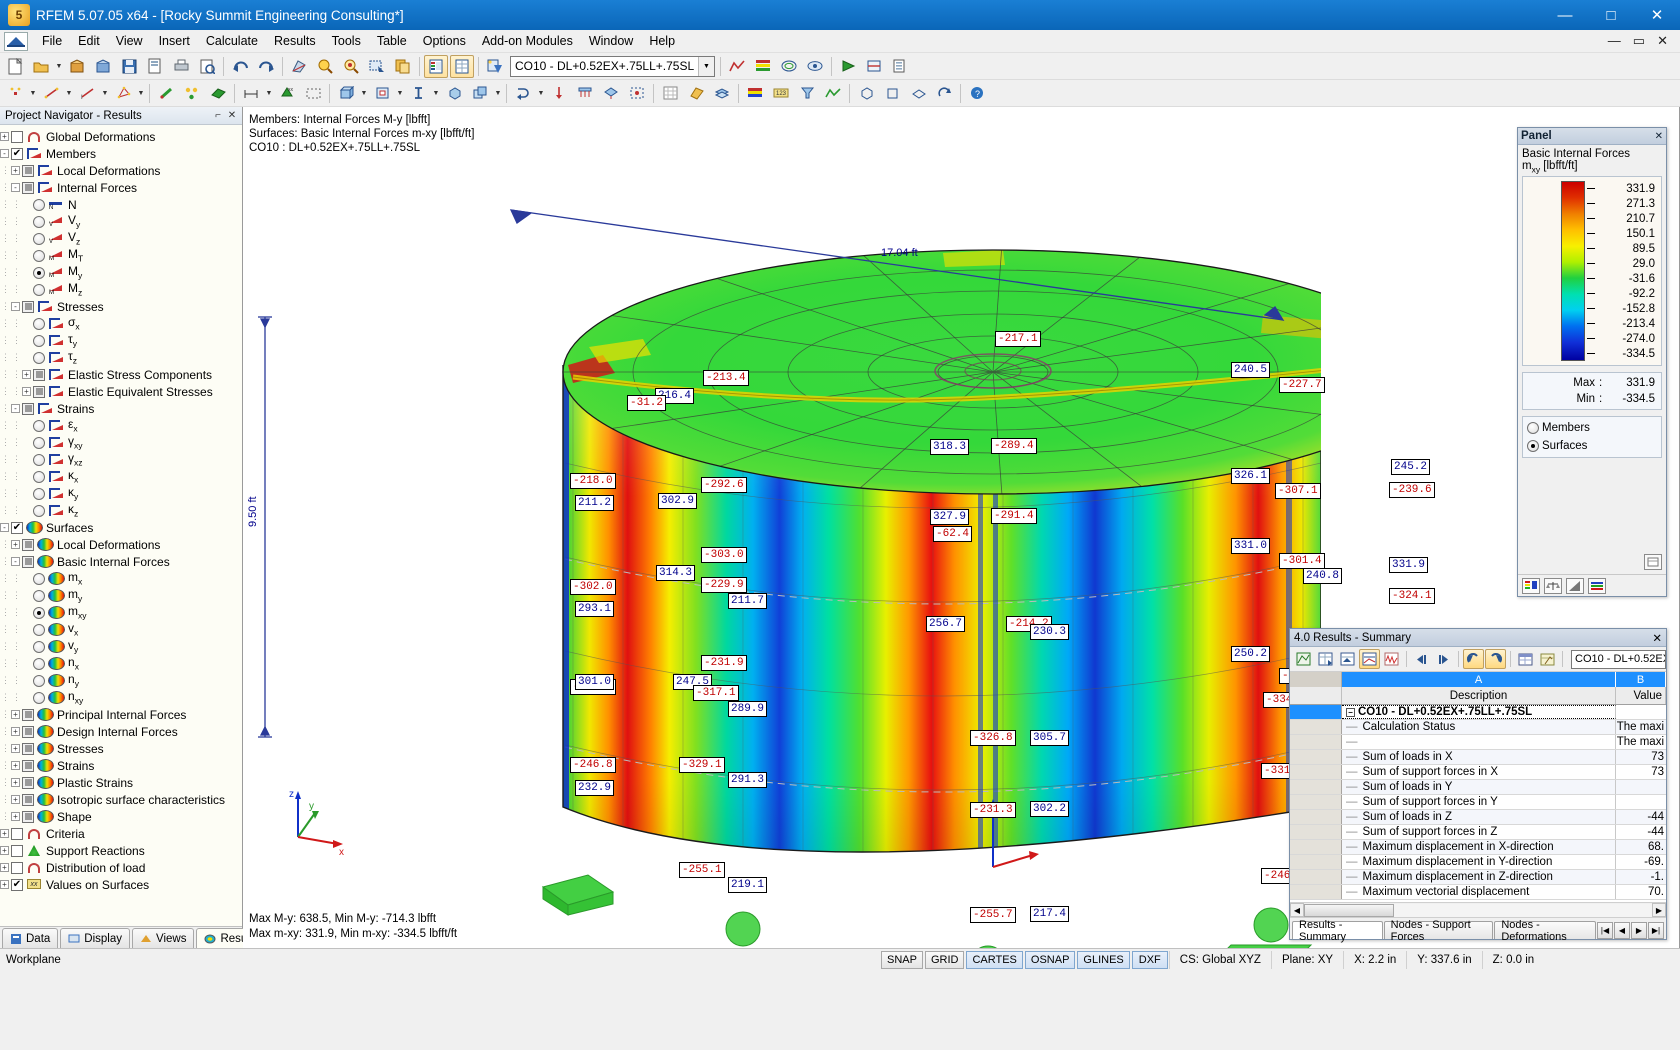 The width and height of the screenshot is (1680, 1050). I want to click on results-tab-nodes-deformations: Nodes - Deformations, so click(1545, 931).